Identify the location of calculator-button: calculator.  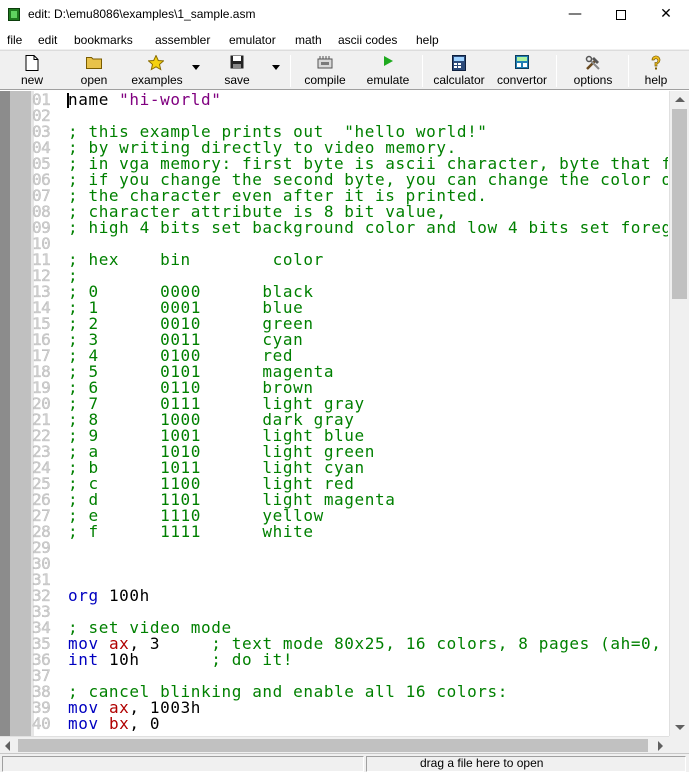
(459, 71).